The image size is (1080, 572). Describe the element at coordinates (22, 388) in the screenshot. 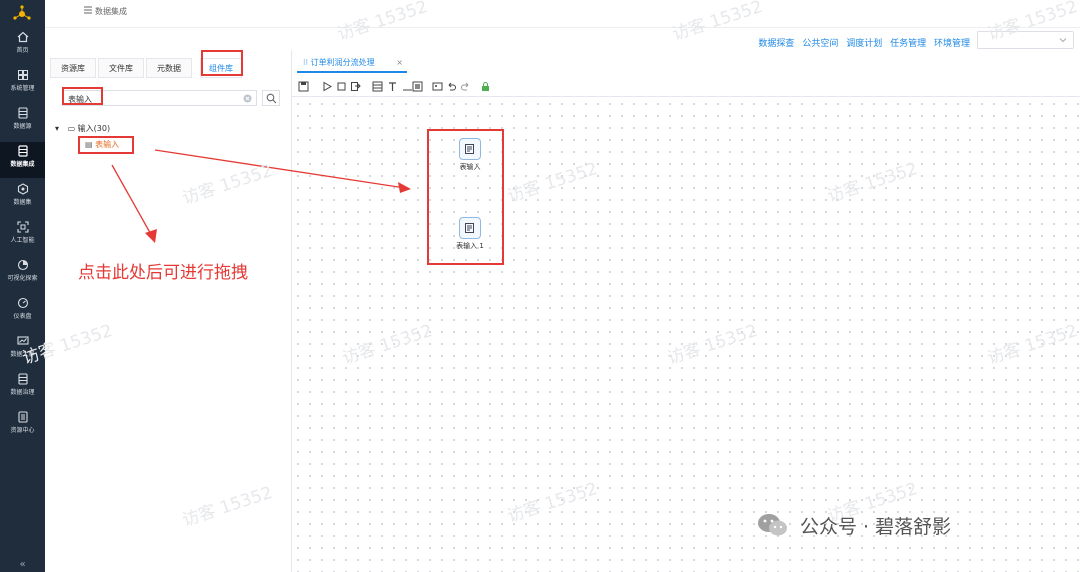

I see `nav-item-governance: 数据治理` at that location.